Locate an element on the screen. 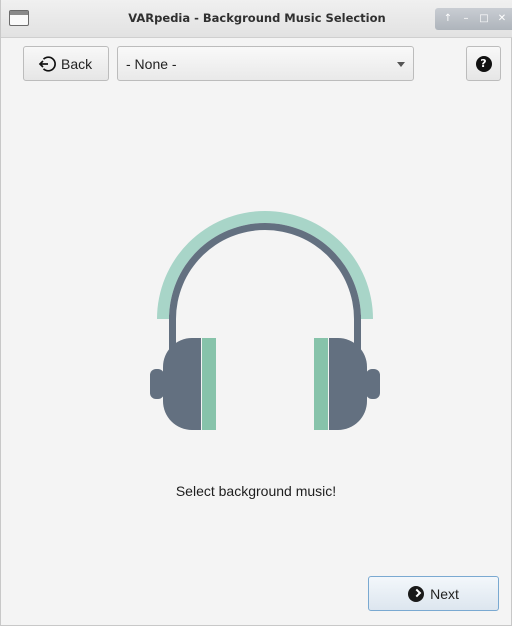 Image resolution: width=512 pixels, height=626 pixels. right-side-knob is located at coordinates (373, 384).